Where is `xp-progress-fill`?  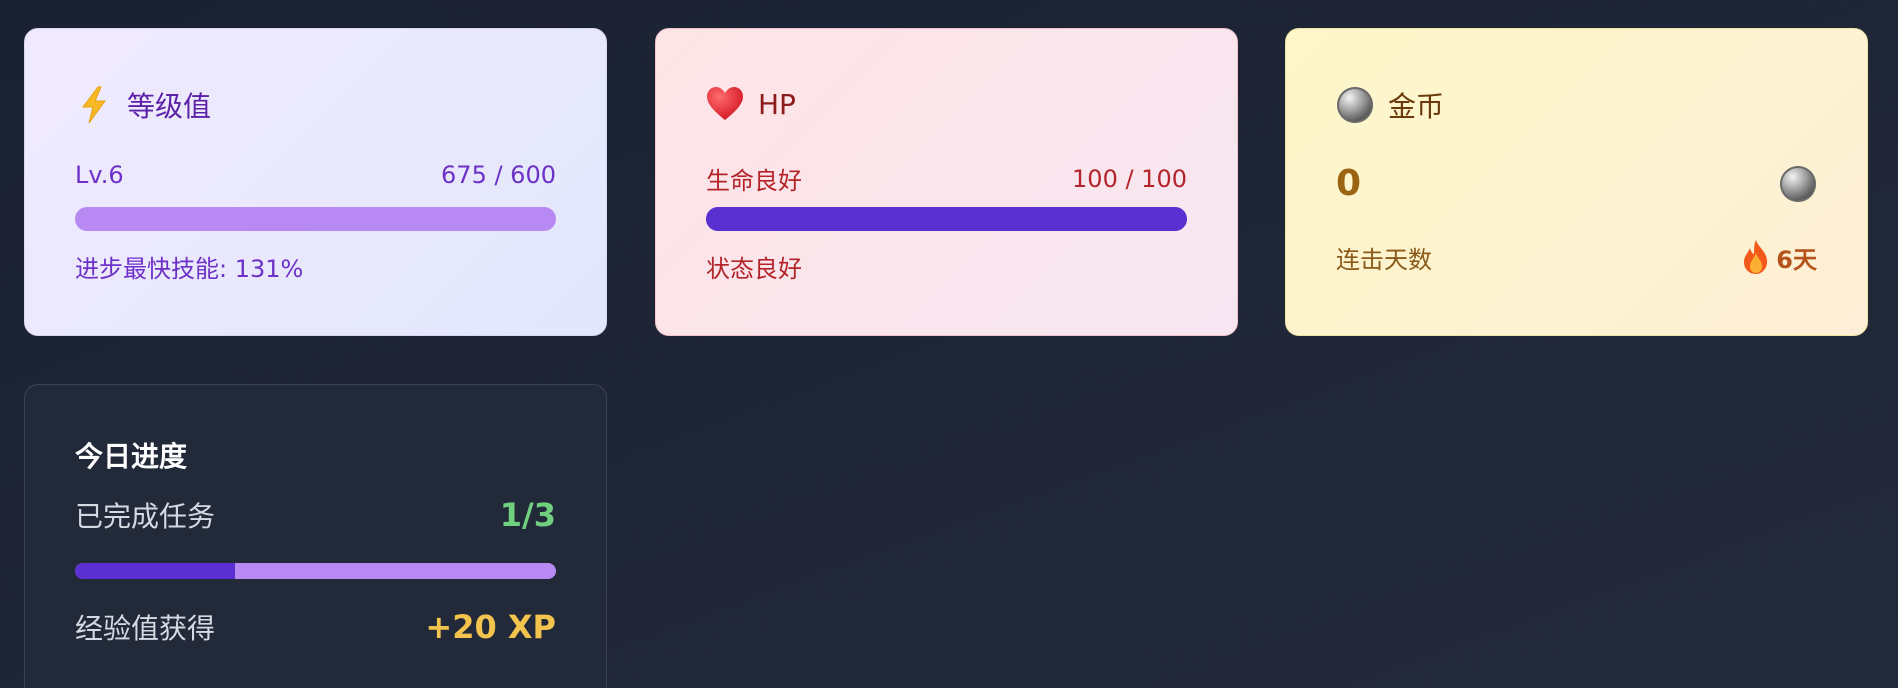 xp-progress-fill is located at coordinates (315, 219).